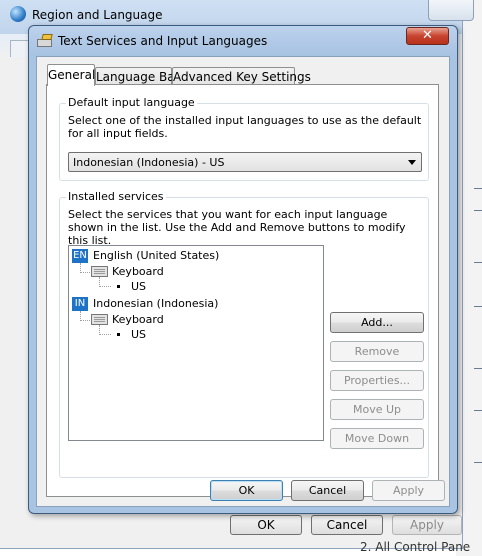 This screenshot has height=556, width=482. What do you see at coordinates (451, 10) in the screenshot?
I see `outer-close-button` at bounding box center [451, 10].